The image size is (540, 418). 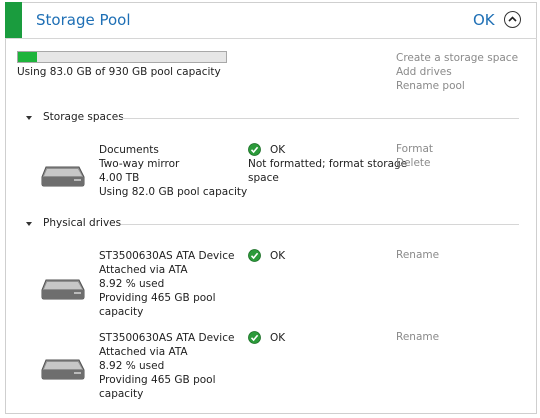 What do you see at coordinates (13, 20) in the screenshot?
I see `pool-accent-bar` at bounding box center [13, 20].